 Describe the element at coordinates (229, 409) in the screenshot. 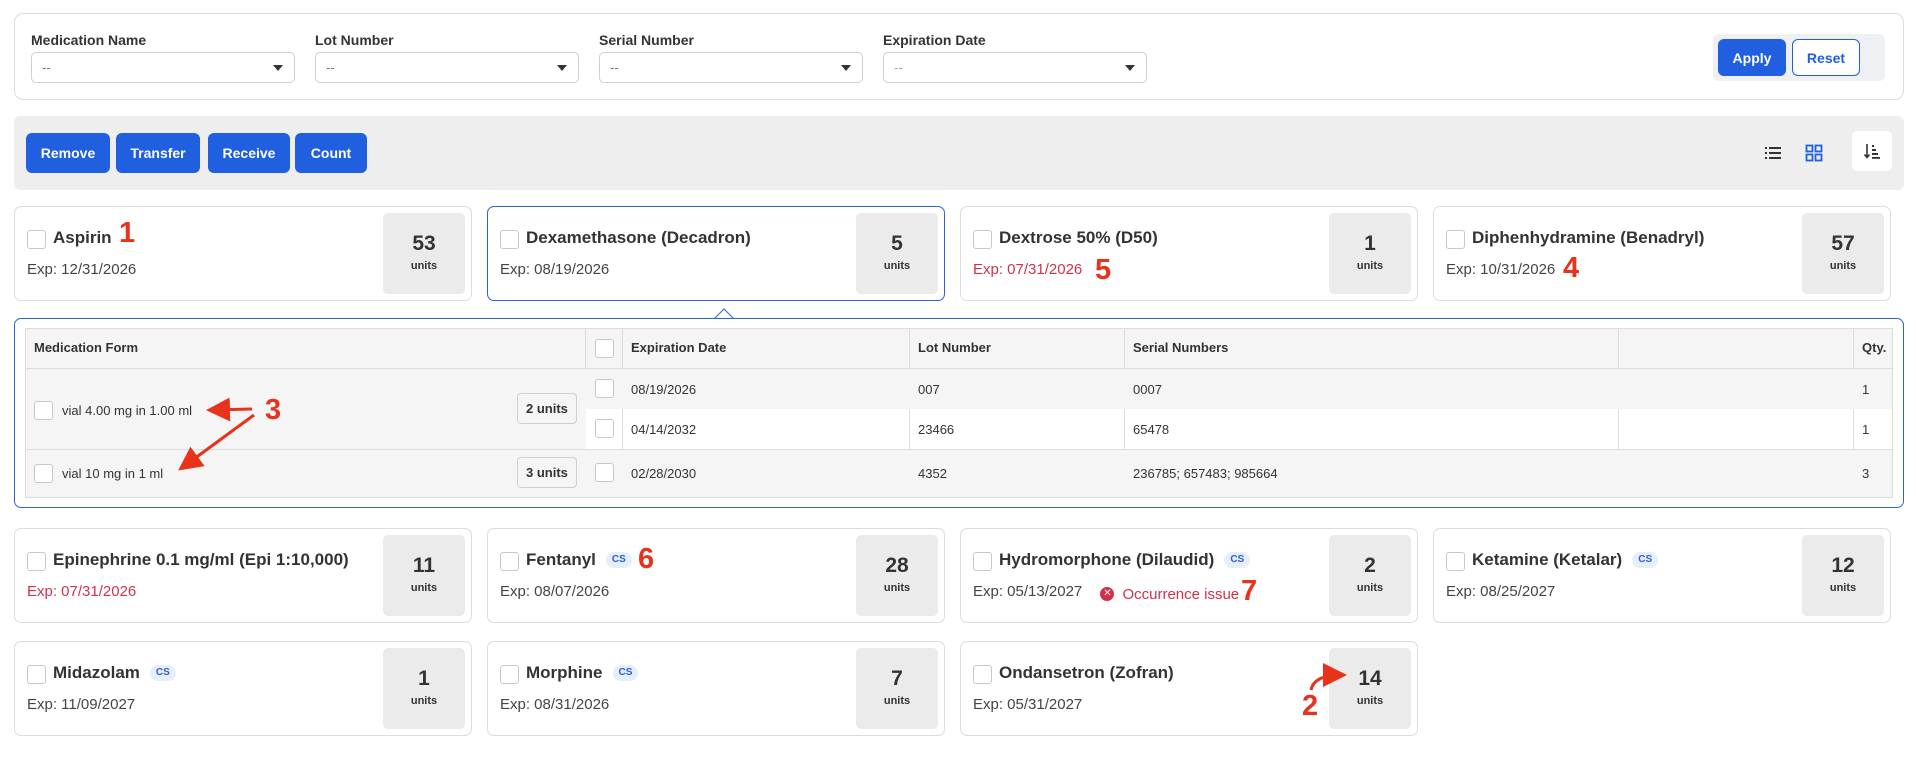

I see `arrow-annotation-3a` at that location.